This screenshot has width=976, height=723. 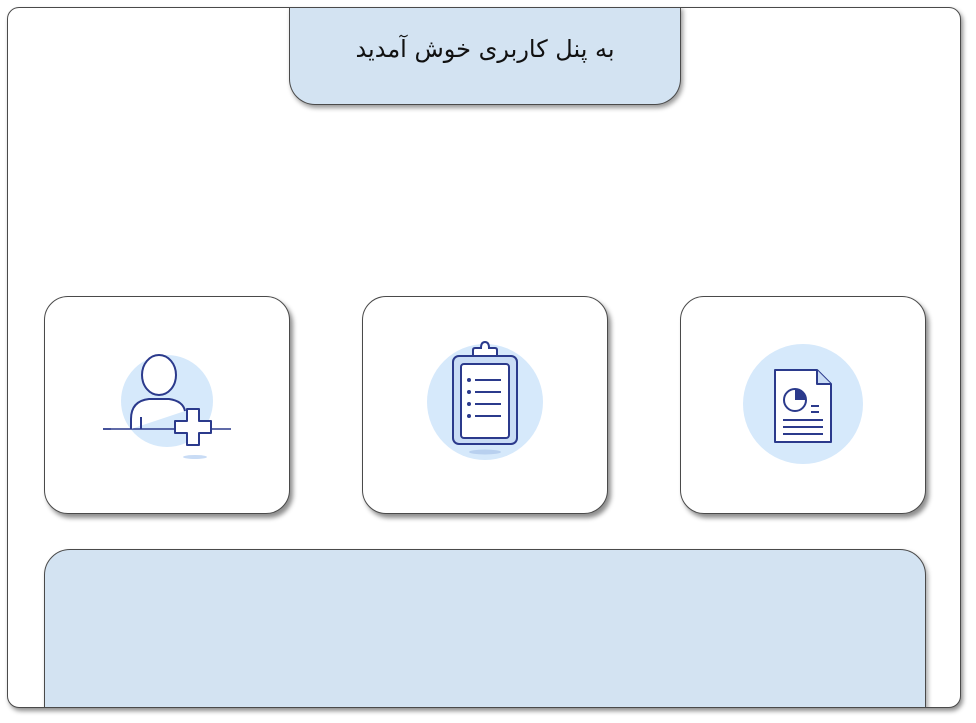 I want to click on report-document-icon, so click(x=803, y=404).